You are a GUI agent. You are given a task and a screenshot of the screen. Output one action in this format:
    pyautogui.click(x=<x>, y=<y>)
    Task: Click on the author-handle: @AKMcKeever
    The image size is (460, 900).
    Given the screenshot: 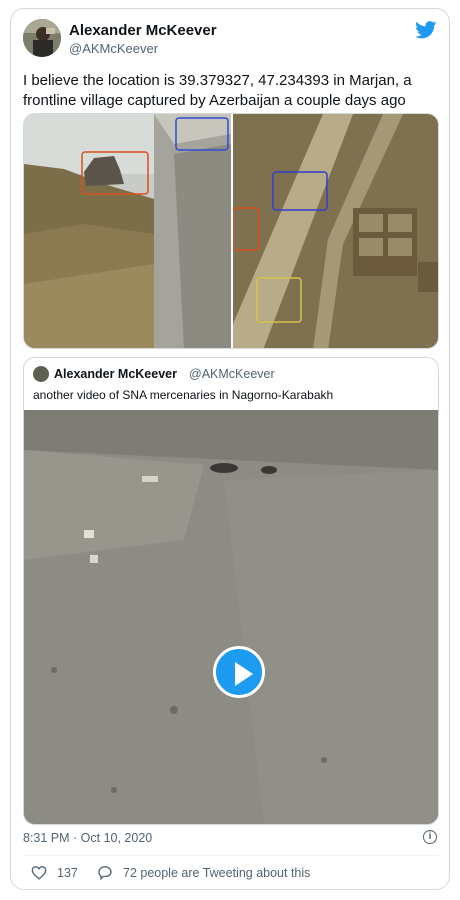 What is the action you would take?
    pyautogui.click(x=113, y=48)
    